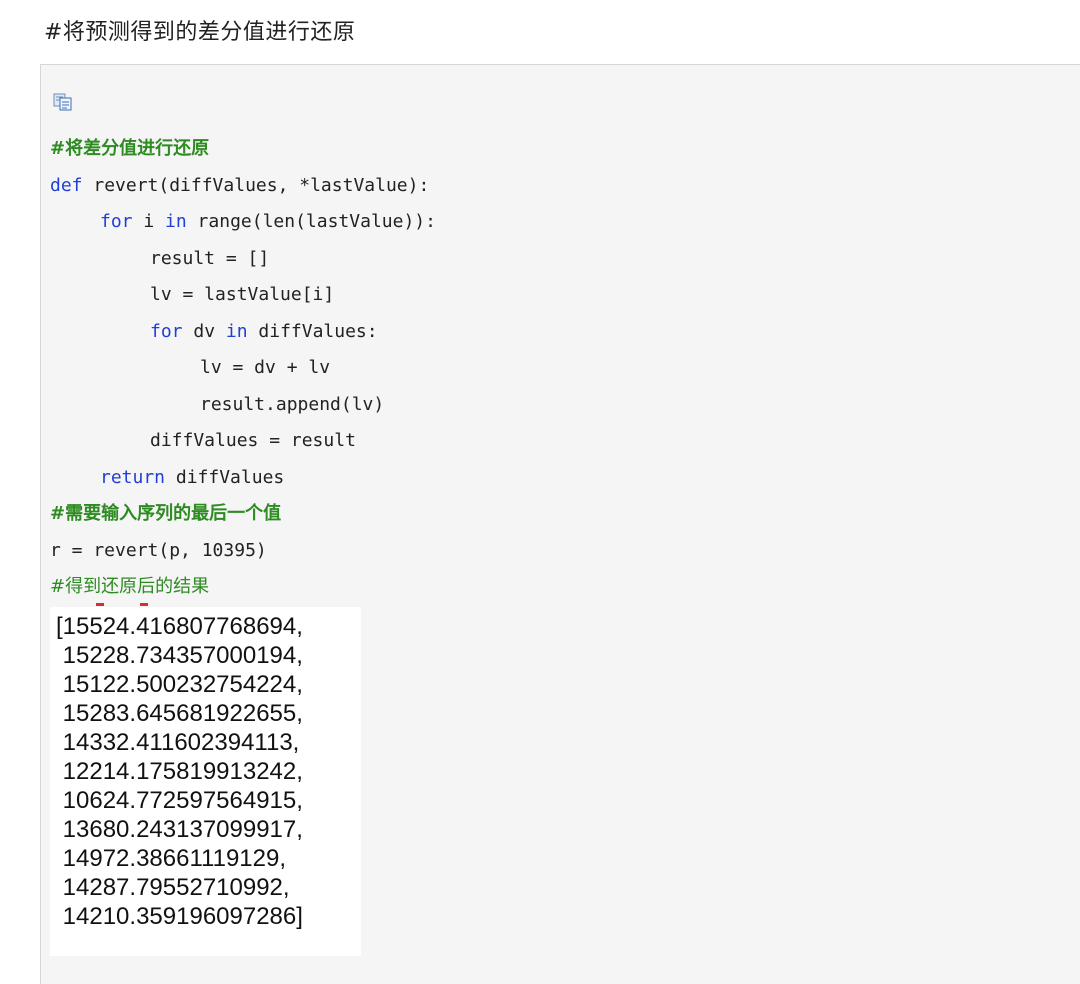 This screenshot has height=984, width=1080. Describe the element at coordinates (133, 477) in the screenshot. I see `keyword-return: return` at that location.